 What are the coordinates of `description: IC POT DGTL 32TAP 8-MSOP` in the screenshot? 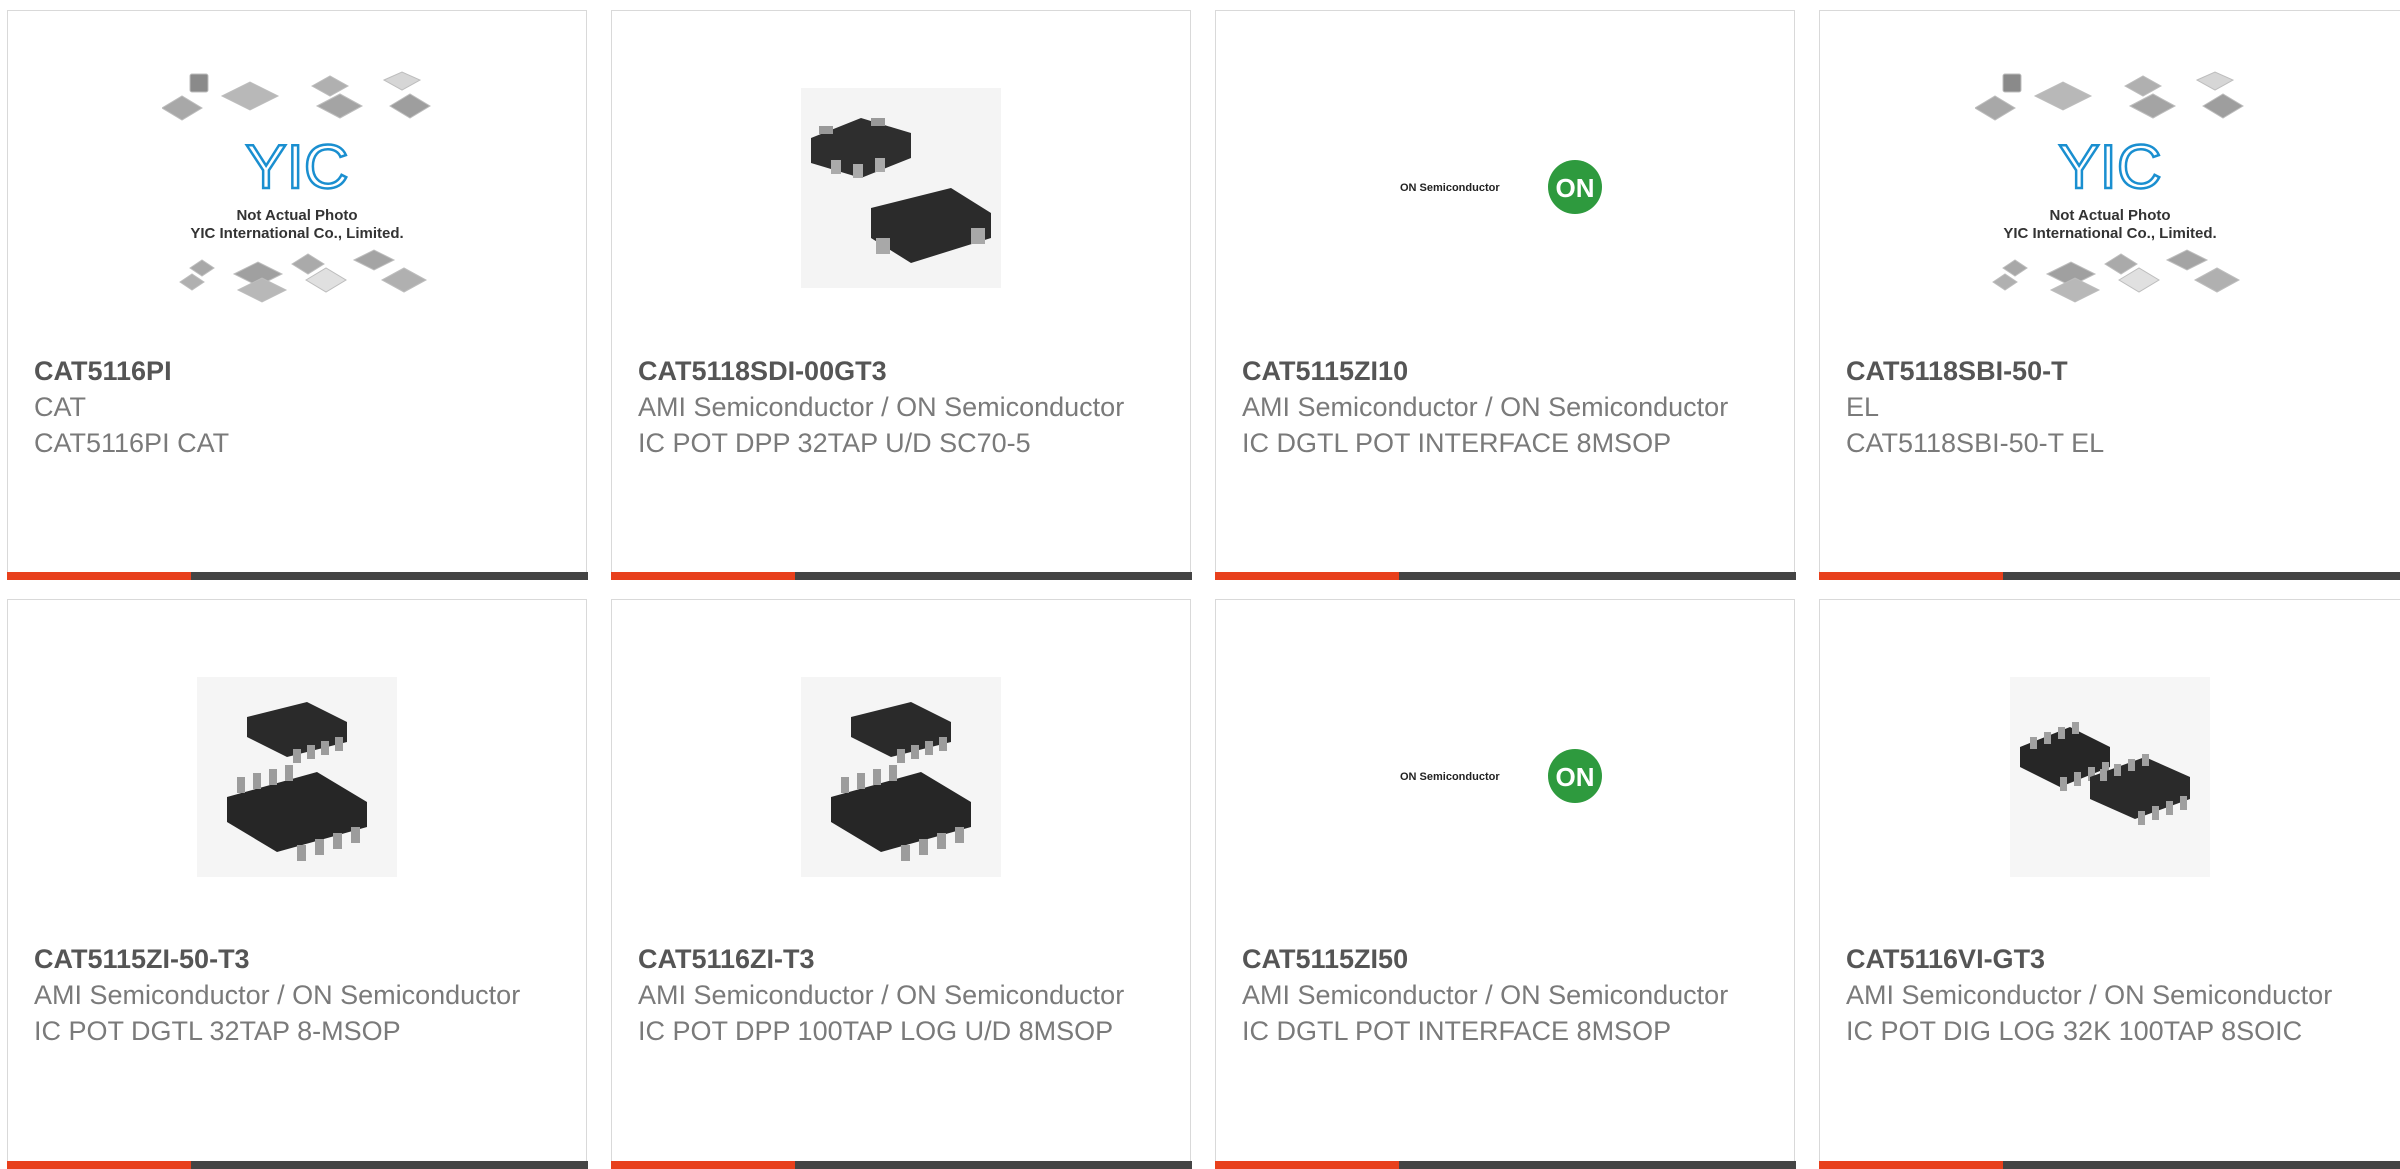 It's located at (290, 1031).